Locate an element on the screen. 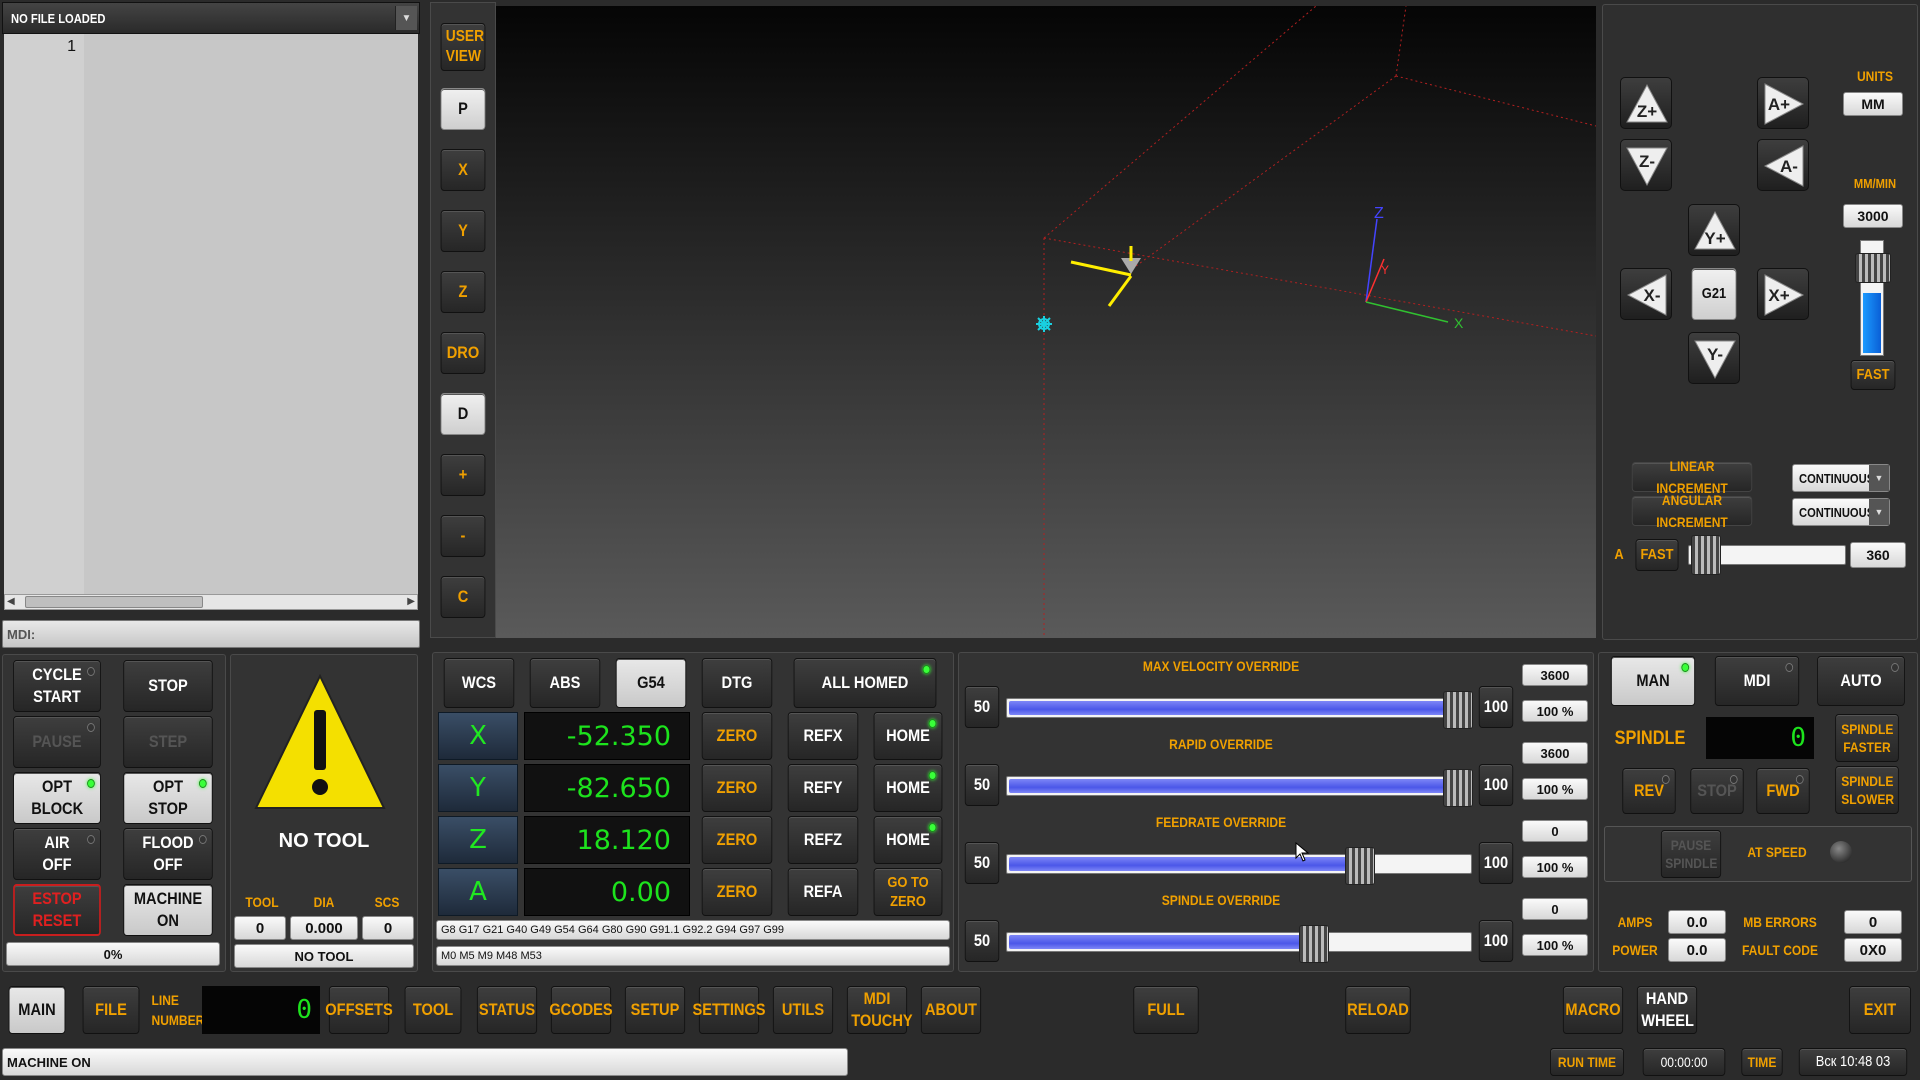 This screenshot has width=1920, height=1080. view-p-button: P is located at coordinates (463, 109).